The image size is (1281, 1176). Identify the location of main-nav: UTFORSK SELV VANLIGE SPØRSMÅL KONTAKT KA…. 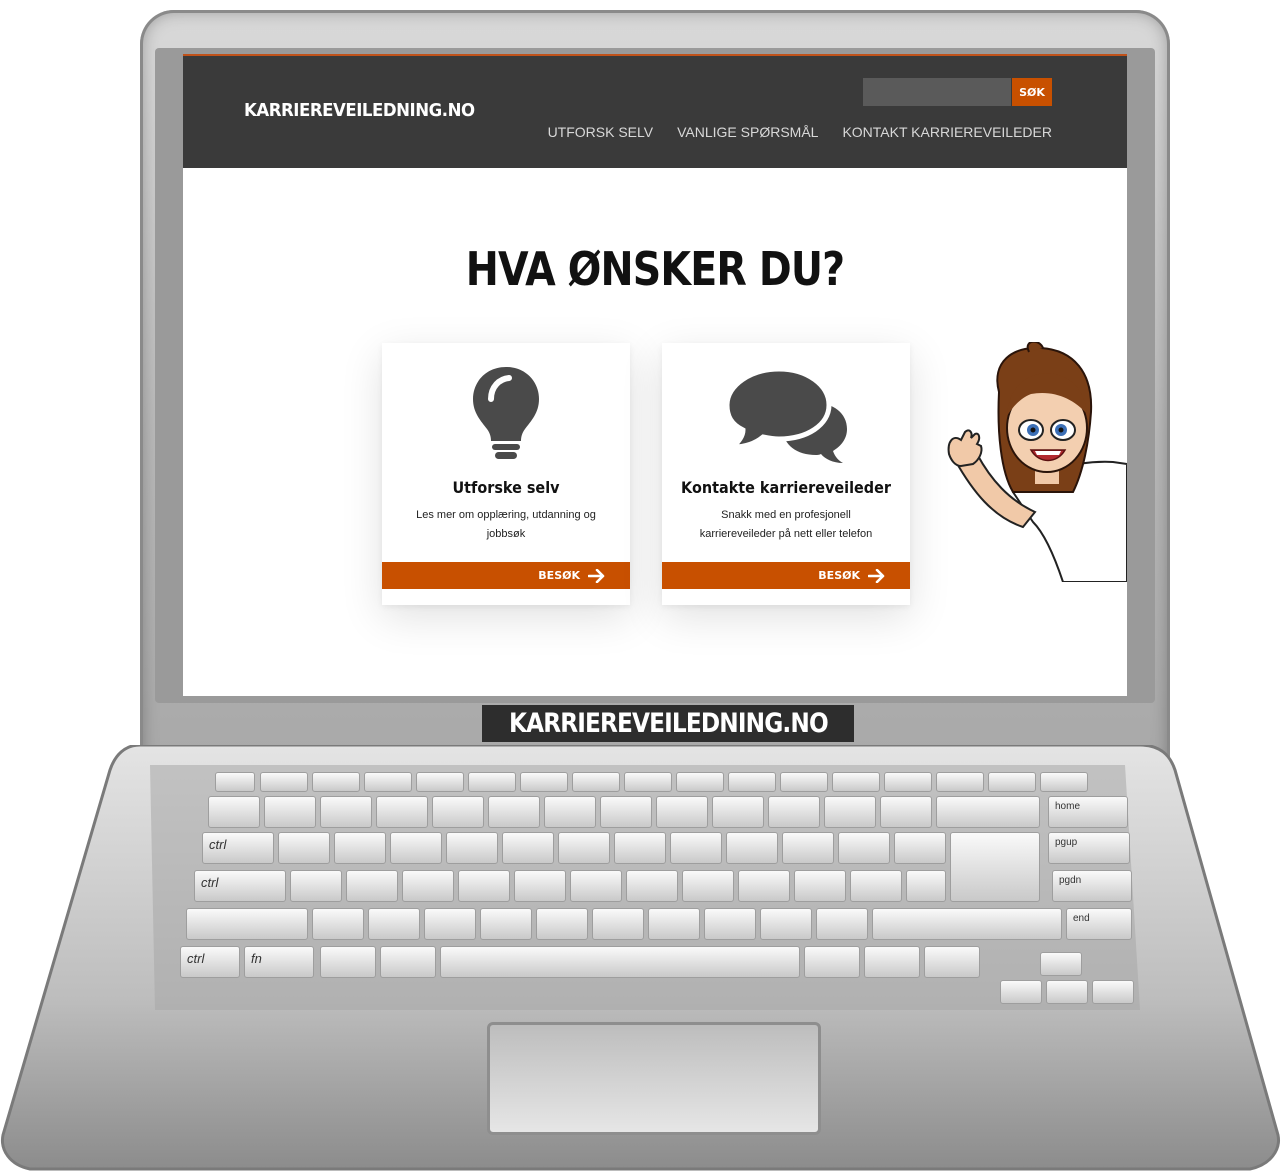
(800, 132).